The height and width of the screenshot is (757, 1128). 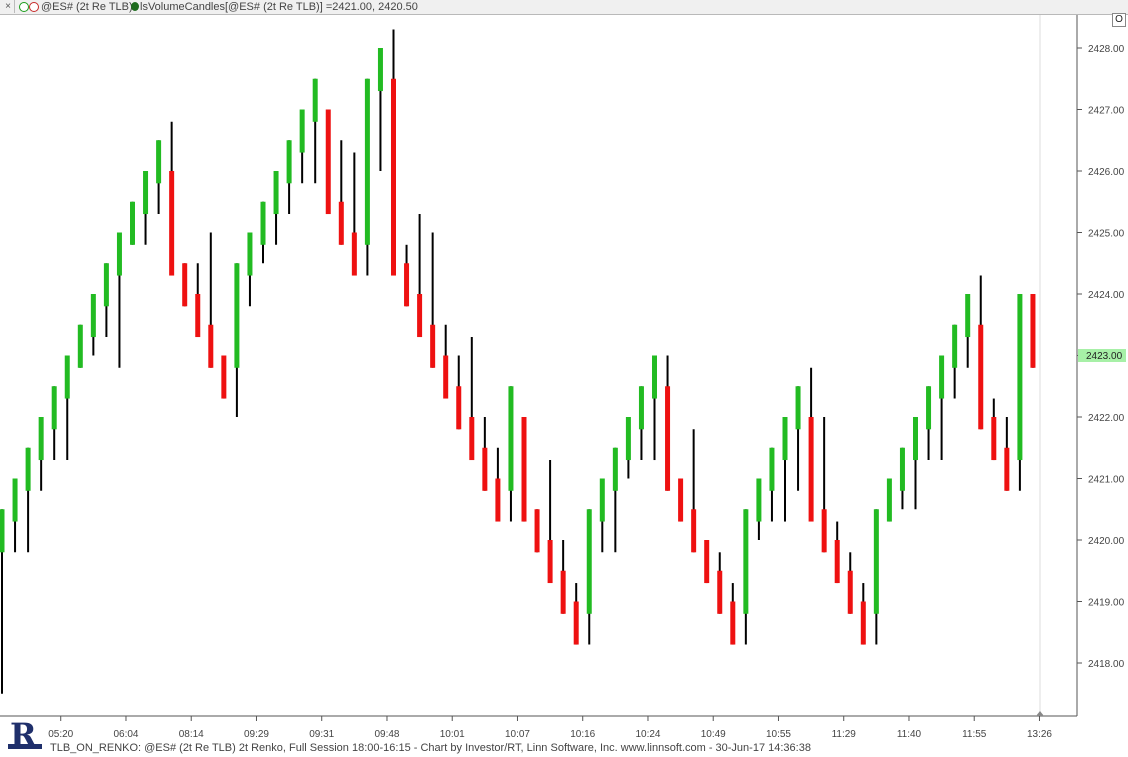 What do you see at coordinates (1106, 664) in the screenshot?
I see `y-tick-label: 2418.00` at bounding box center [1106, 664].